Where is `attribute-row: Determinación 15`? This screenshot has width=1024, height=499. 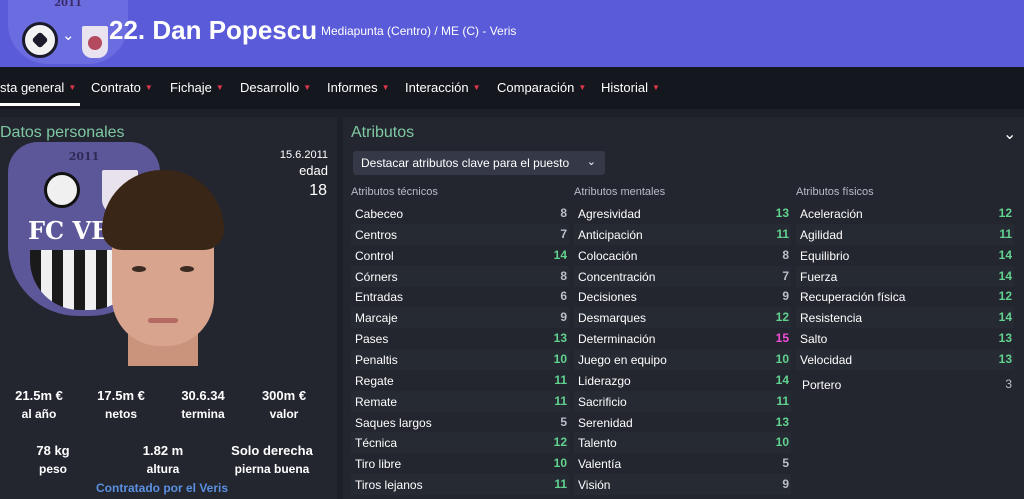 attribute-row: Determinación 15 is located at coordinates (682, 338).